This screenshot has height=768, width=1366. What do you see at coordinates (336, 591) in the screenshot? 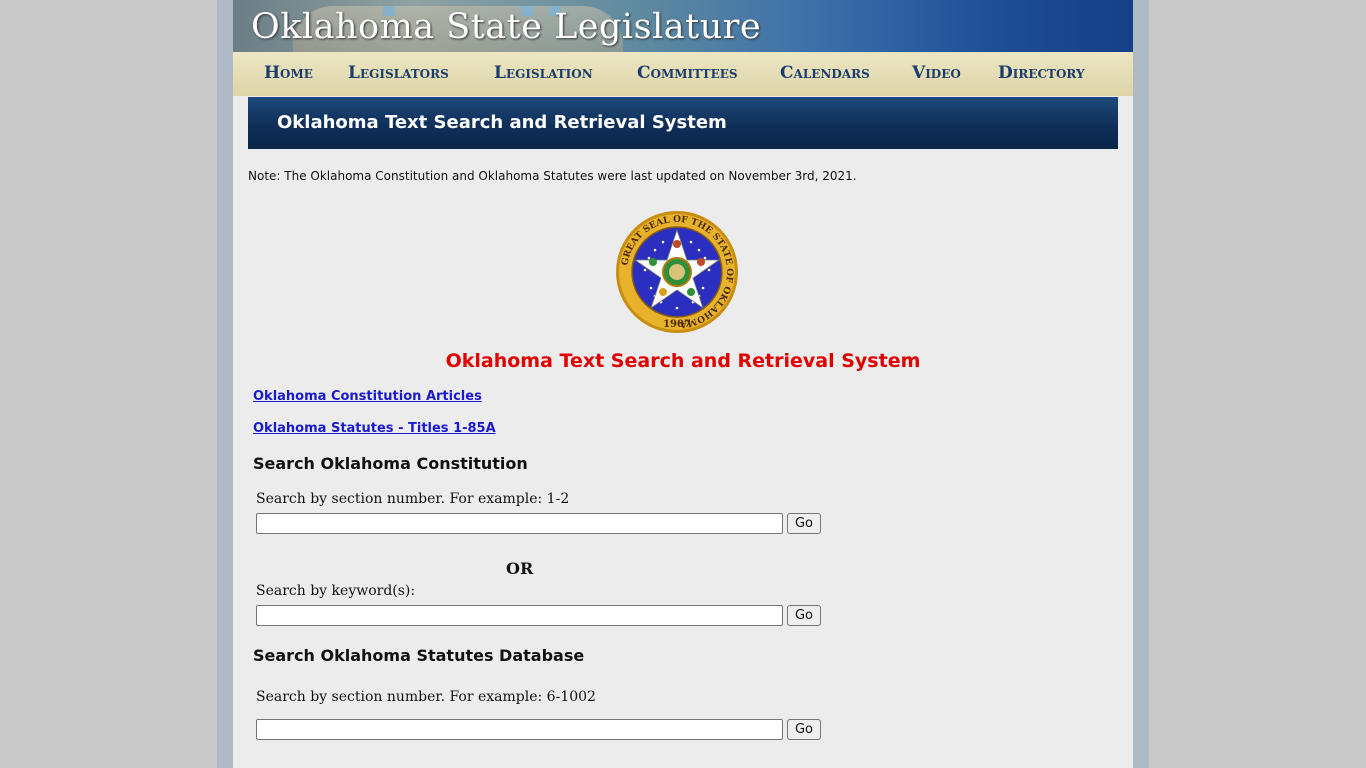
I see `constitution-keyword-label: Search by keyword(s):` at bounding box center [336, 591].